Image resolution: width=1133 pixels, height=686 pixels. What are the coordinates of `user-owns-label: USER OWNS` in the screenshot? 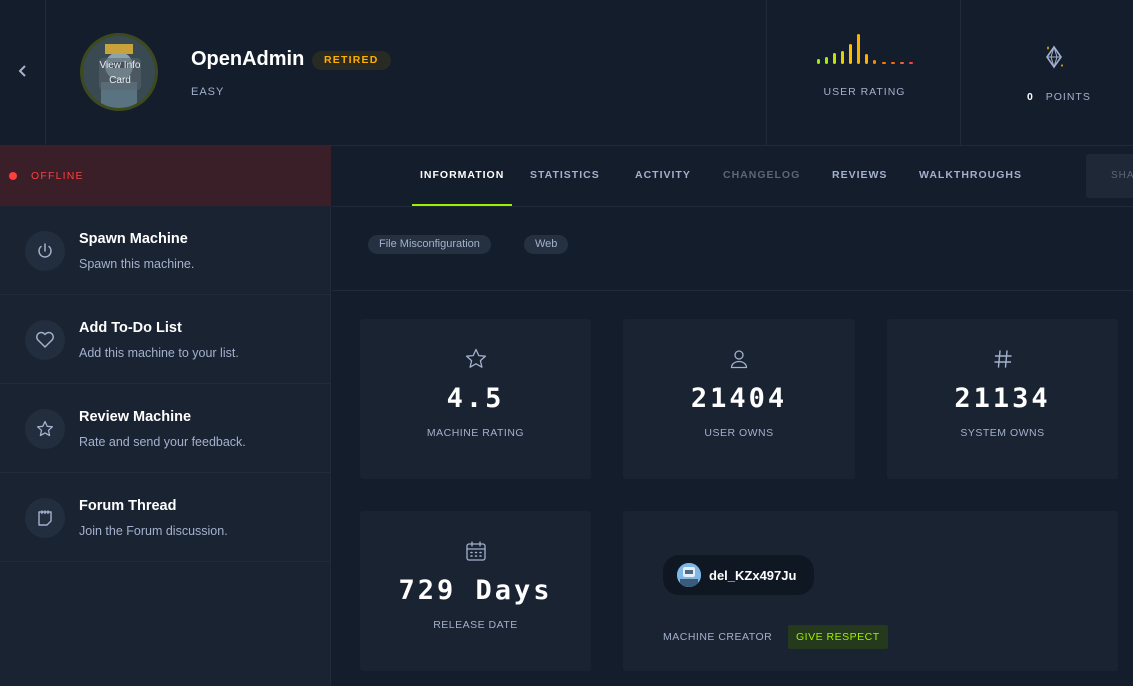 It's located at (739, 433).